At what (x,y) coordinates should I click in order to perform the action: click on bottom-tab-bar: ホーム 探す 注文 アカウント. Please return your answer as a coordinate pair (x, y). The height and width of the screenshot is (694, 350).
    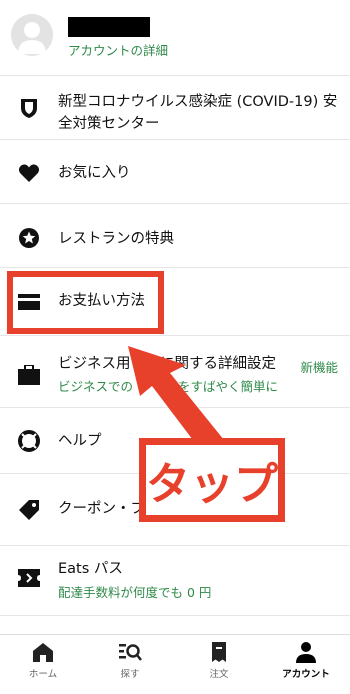
    Looking at the image, I should click on (175, 664).